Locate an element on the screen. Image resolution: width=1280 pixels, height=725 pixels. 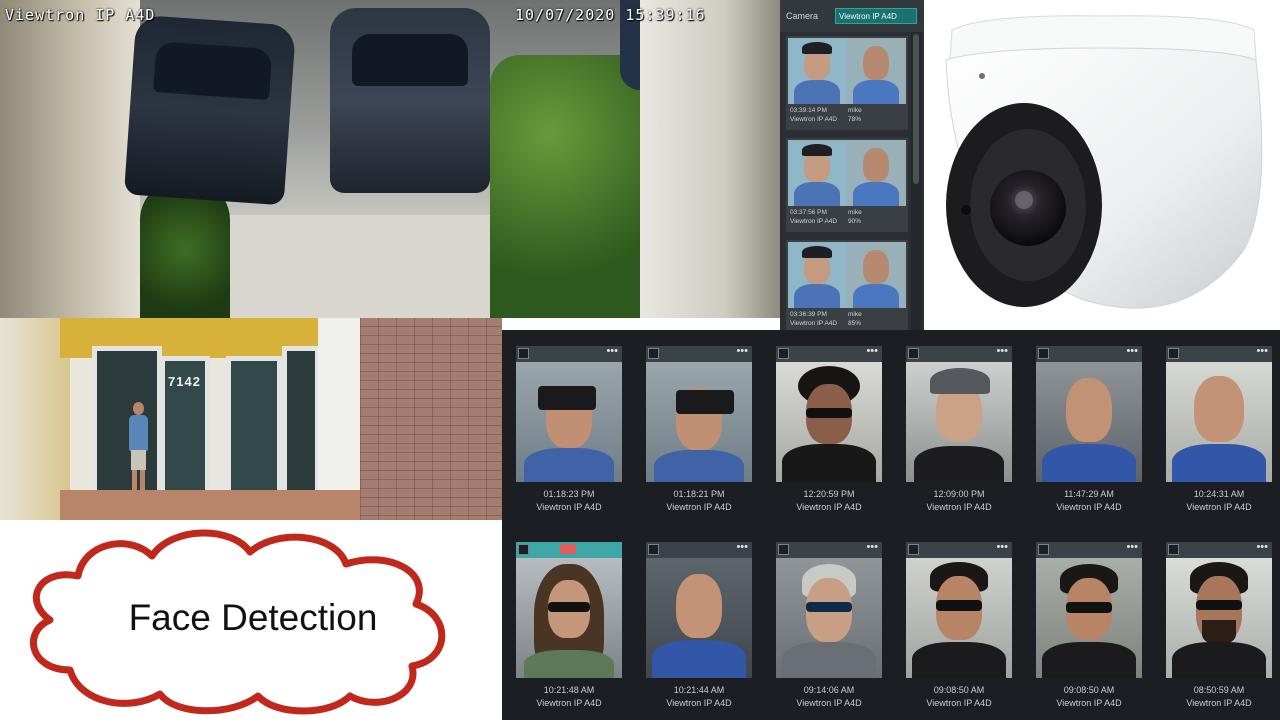
capture-time: 10:24:31 AM is located at coordinates (1219, 494).